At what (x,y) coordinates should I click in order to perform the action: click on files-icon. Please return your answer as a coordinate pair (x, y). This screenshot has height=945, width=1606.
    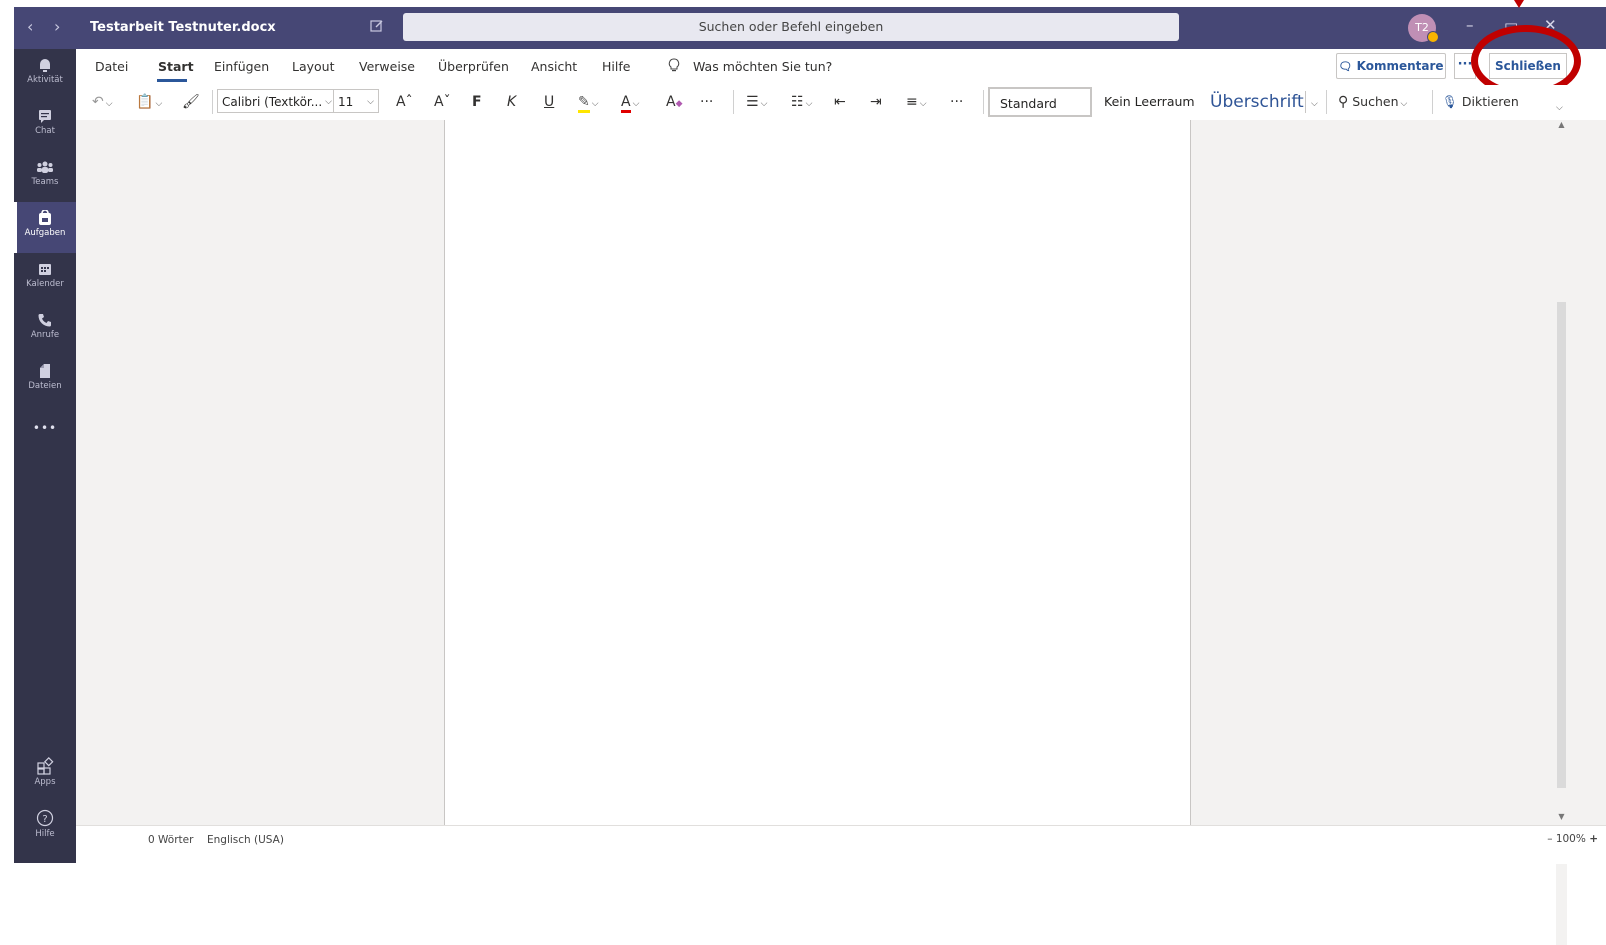
    Looking at the image, I should click on (45, 371).